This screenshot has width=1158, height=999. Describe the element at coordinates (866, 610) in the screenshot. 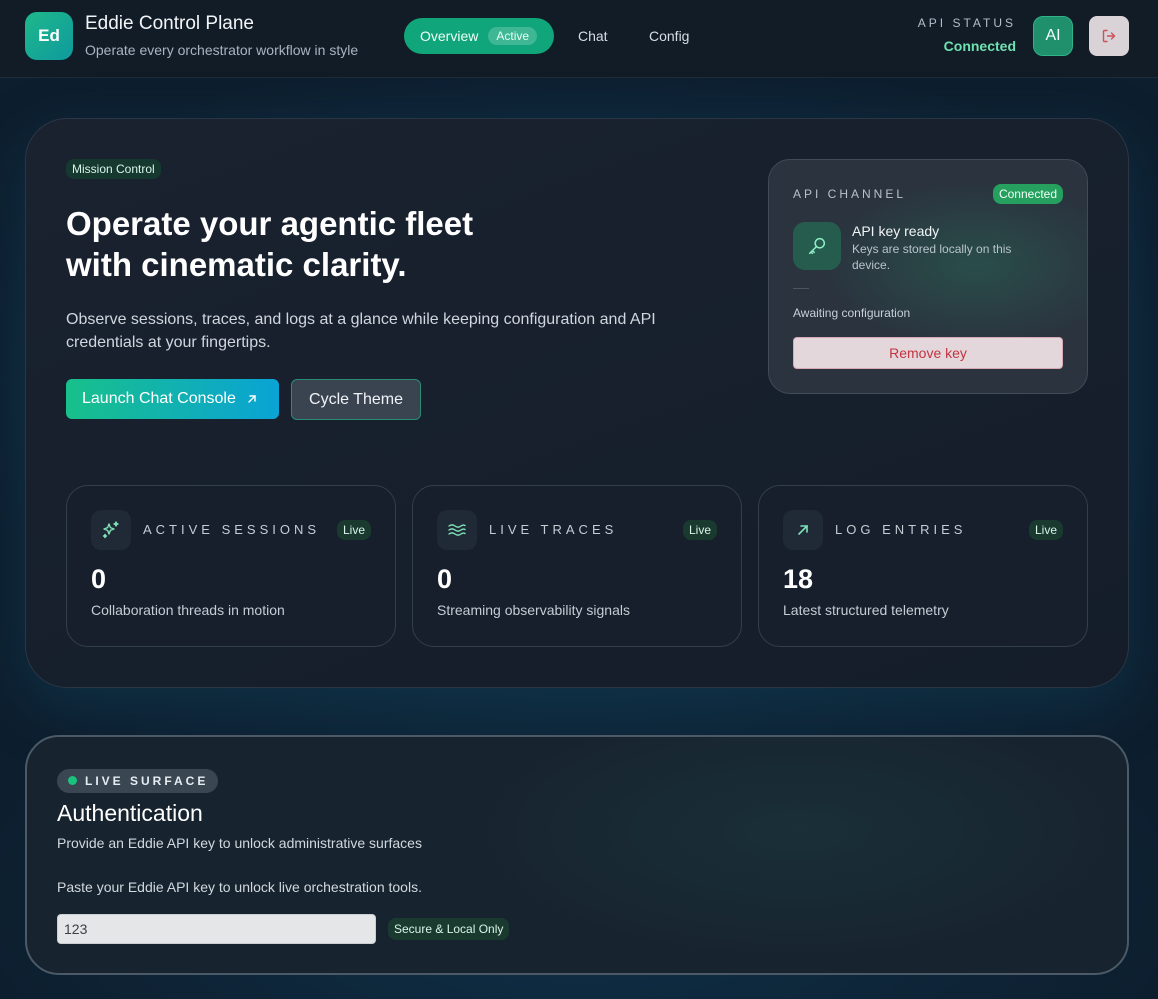

I see `stat-description: Latest structured telemetry` at that location.